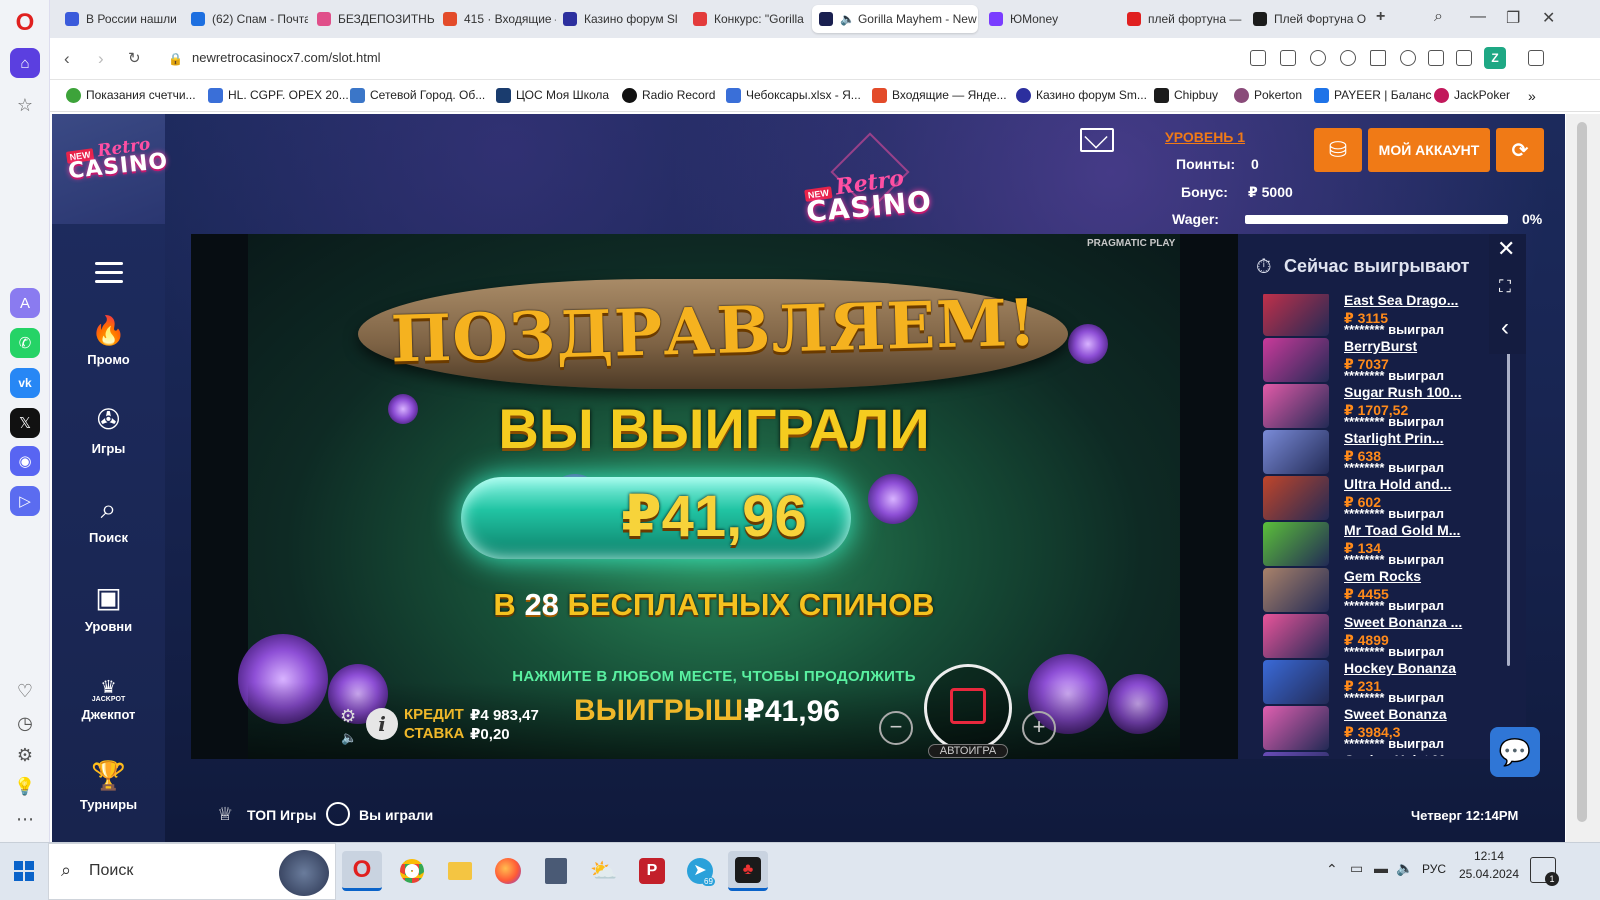 The width and height of the screenshot is (1600, 900). Describe the element at coordinates (1544, 871) in the screenshot. I see `notifications-icon: 1` at that location.